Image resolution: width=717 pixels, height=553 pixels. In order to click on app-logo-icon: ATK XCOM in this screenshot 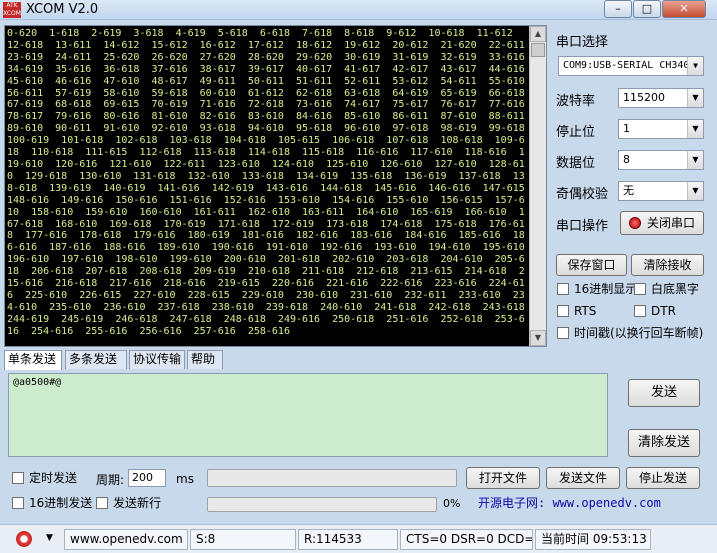, I will do `click(12, 10)`.